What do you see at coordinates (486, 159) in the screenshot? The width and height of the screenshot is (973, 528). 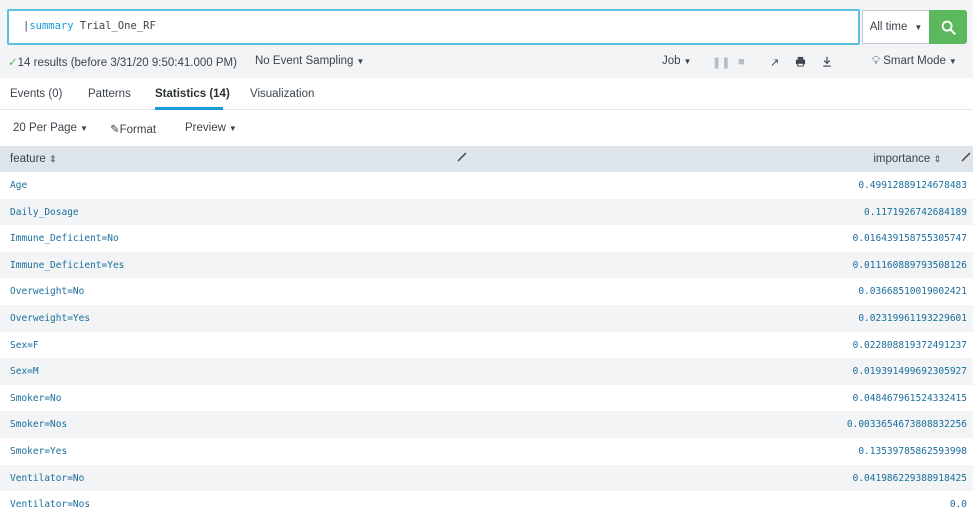 I see `table-header: feature ⇕ importance ⇕` at bounding box center [486, 159].